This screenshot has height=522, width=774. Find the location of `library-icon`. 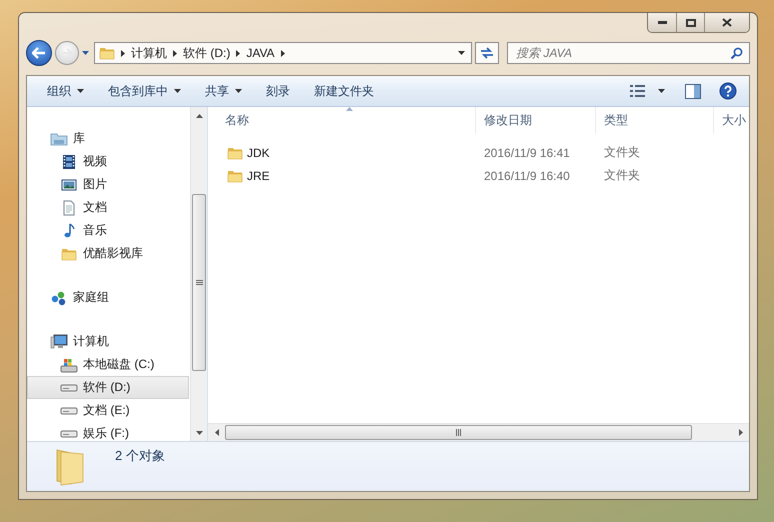

library-icon is located at coordinates (59, 138).